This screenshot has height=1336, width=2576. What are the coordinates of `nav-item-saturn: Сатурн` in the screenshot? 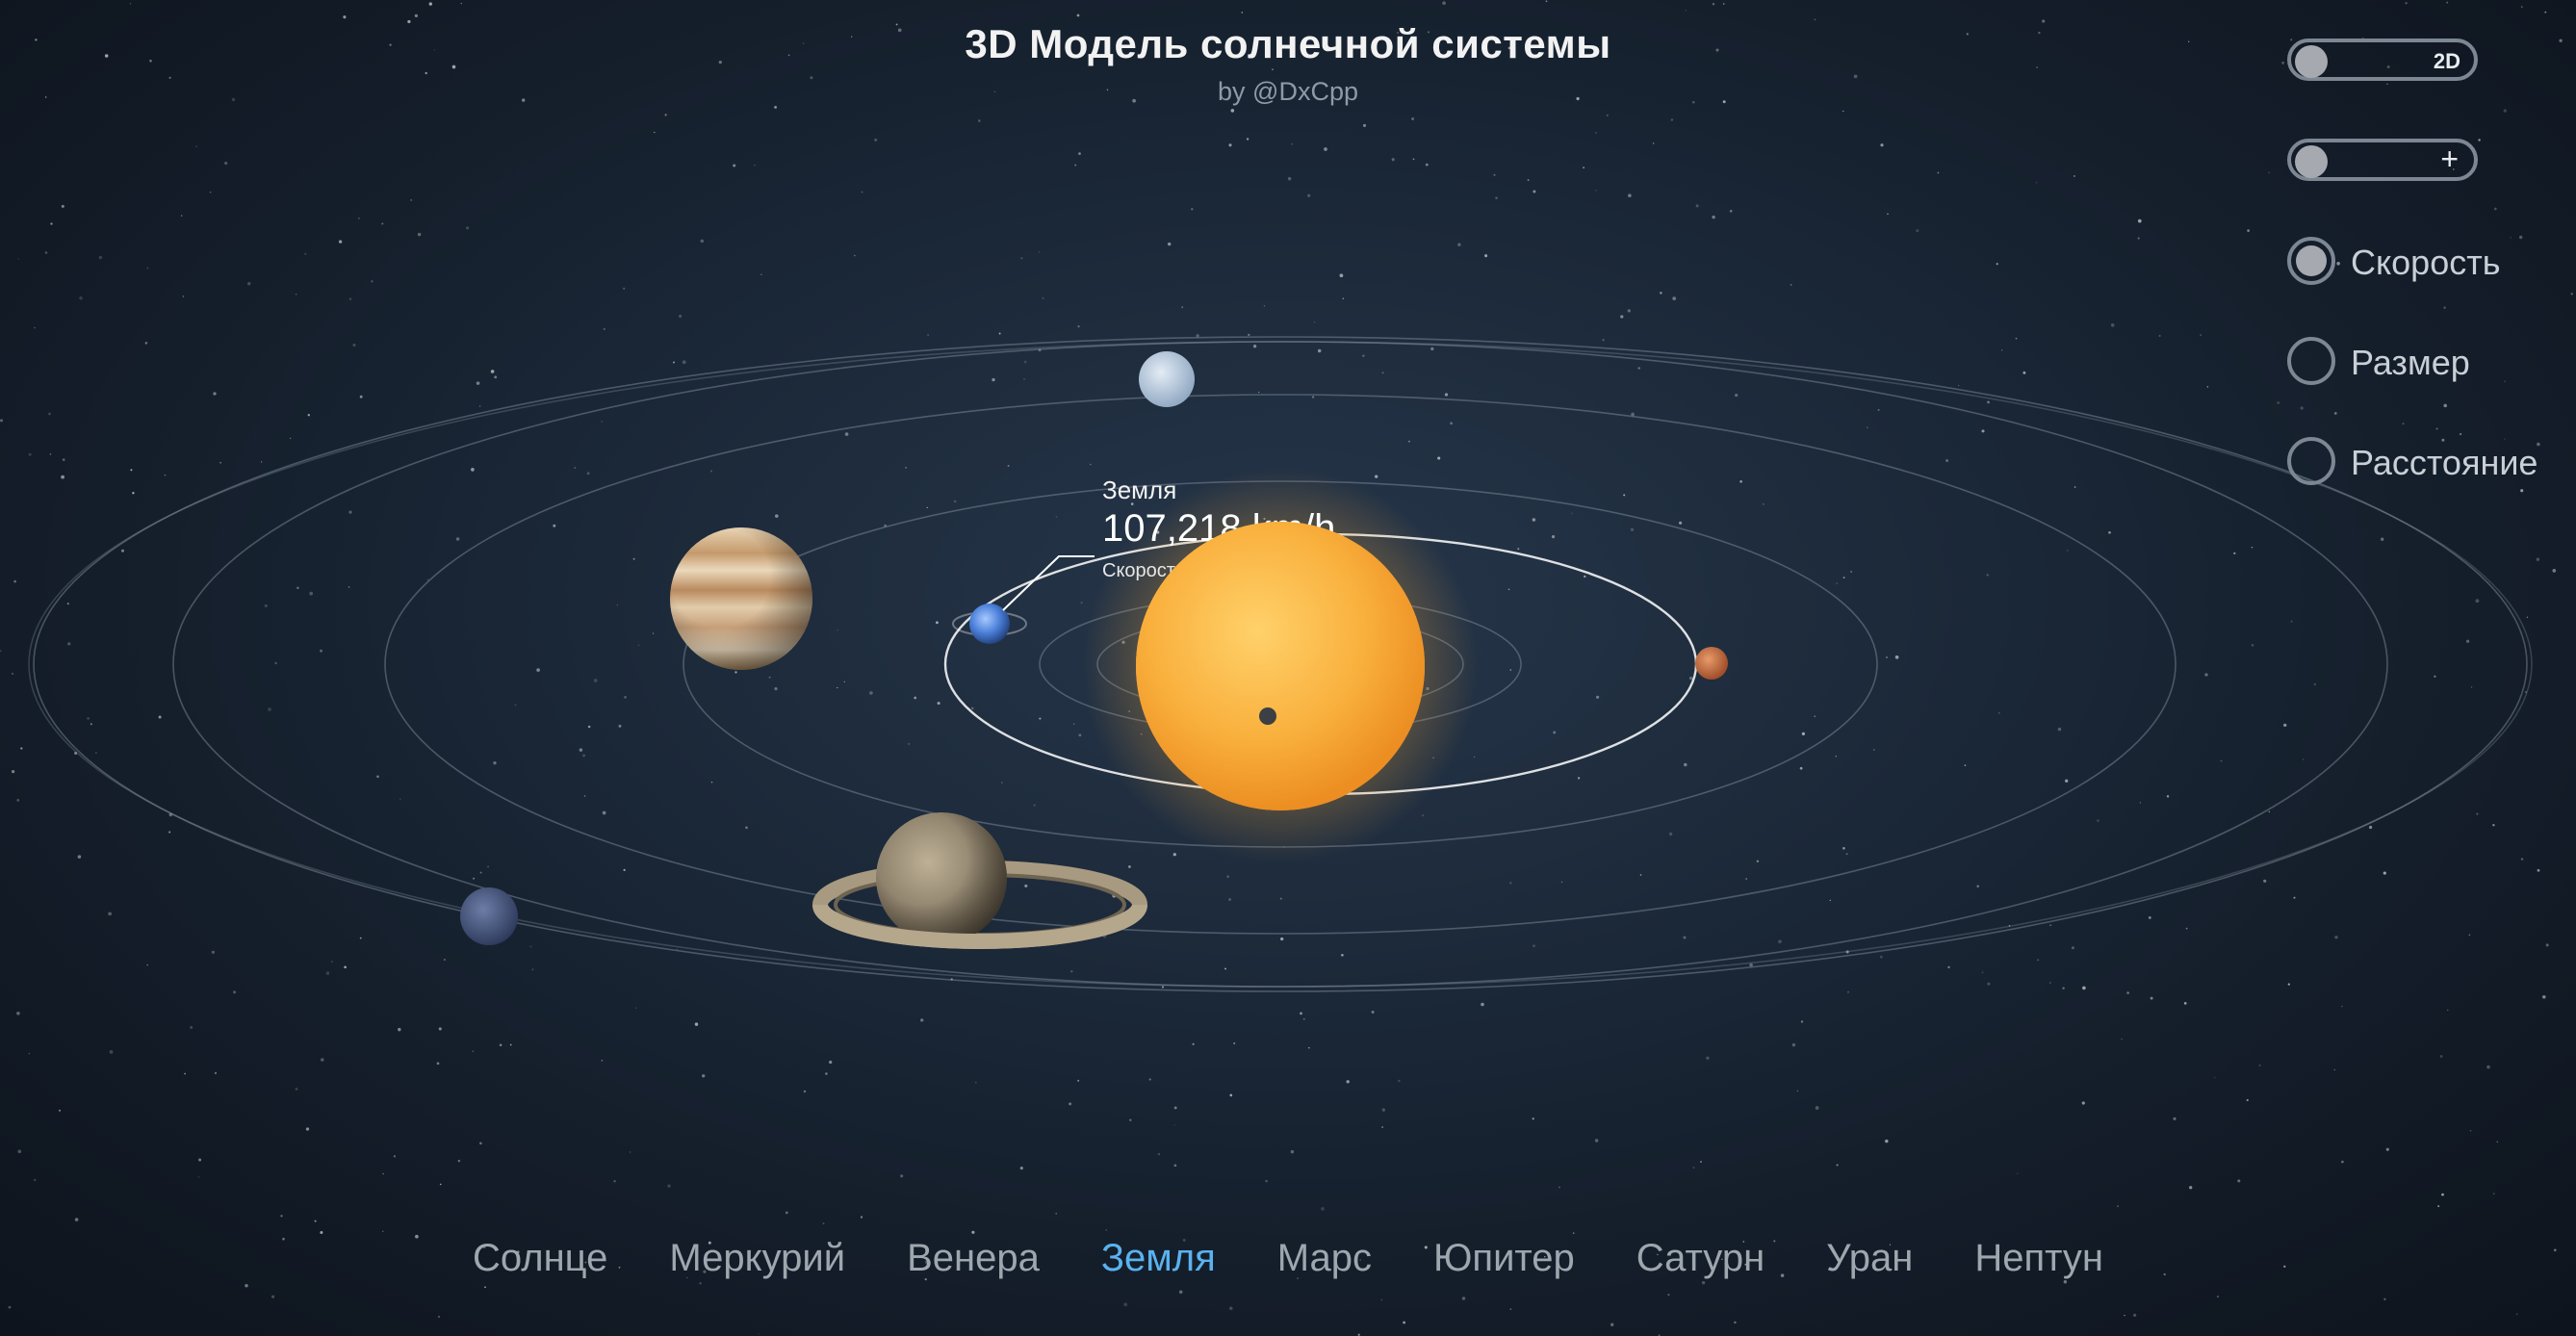 It's located at (1701, 1258).